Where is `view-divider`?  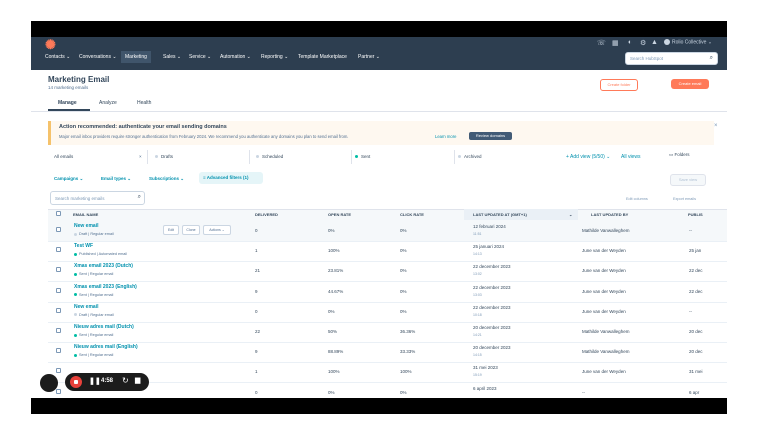
view-divider is located at coordinates (351, 157).